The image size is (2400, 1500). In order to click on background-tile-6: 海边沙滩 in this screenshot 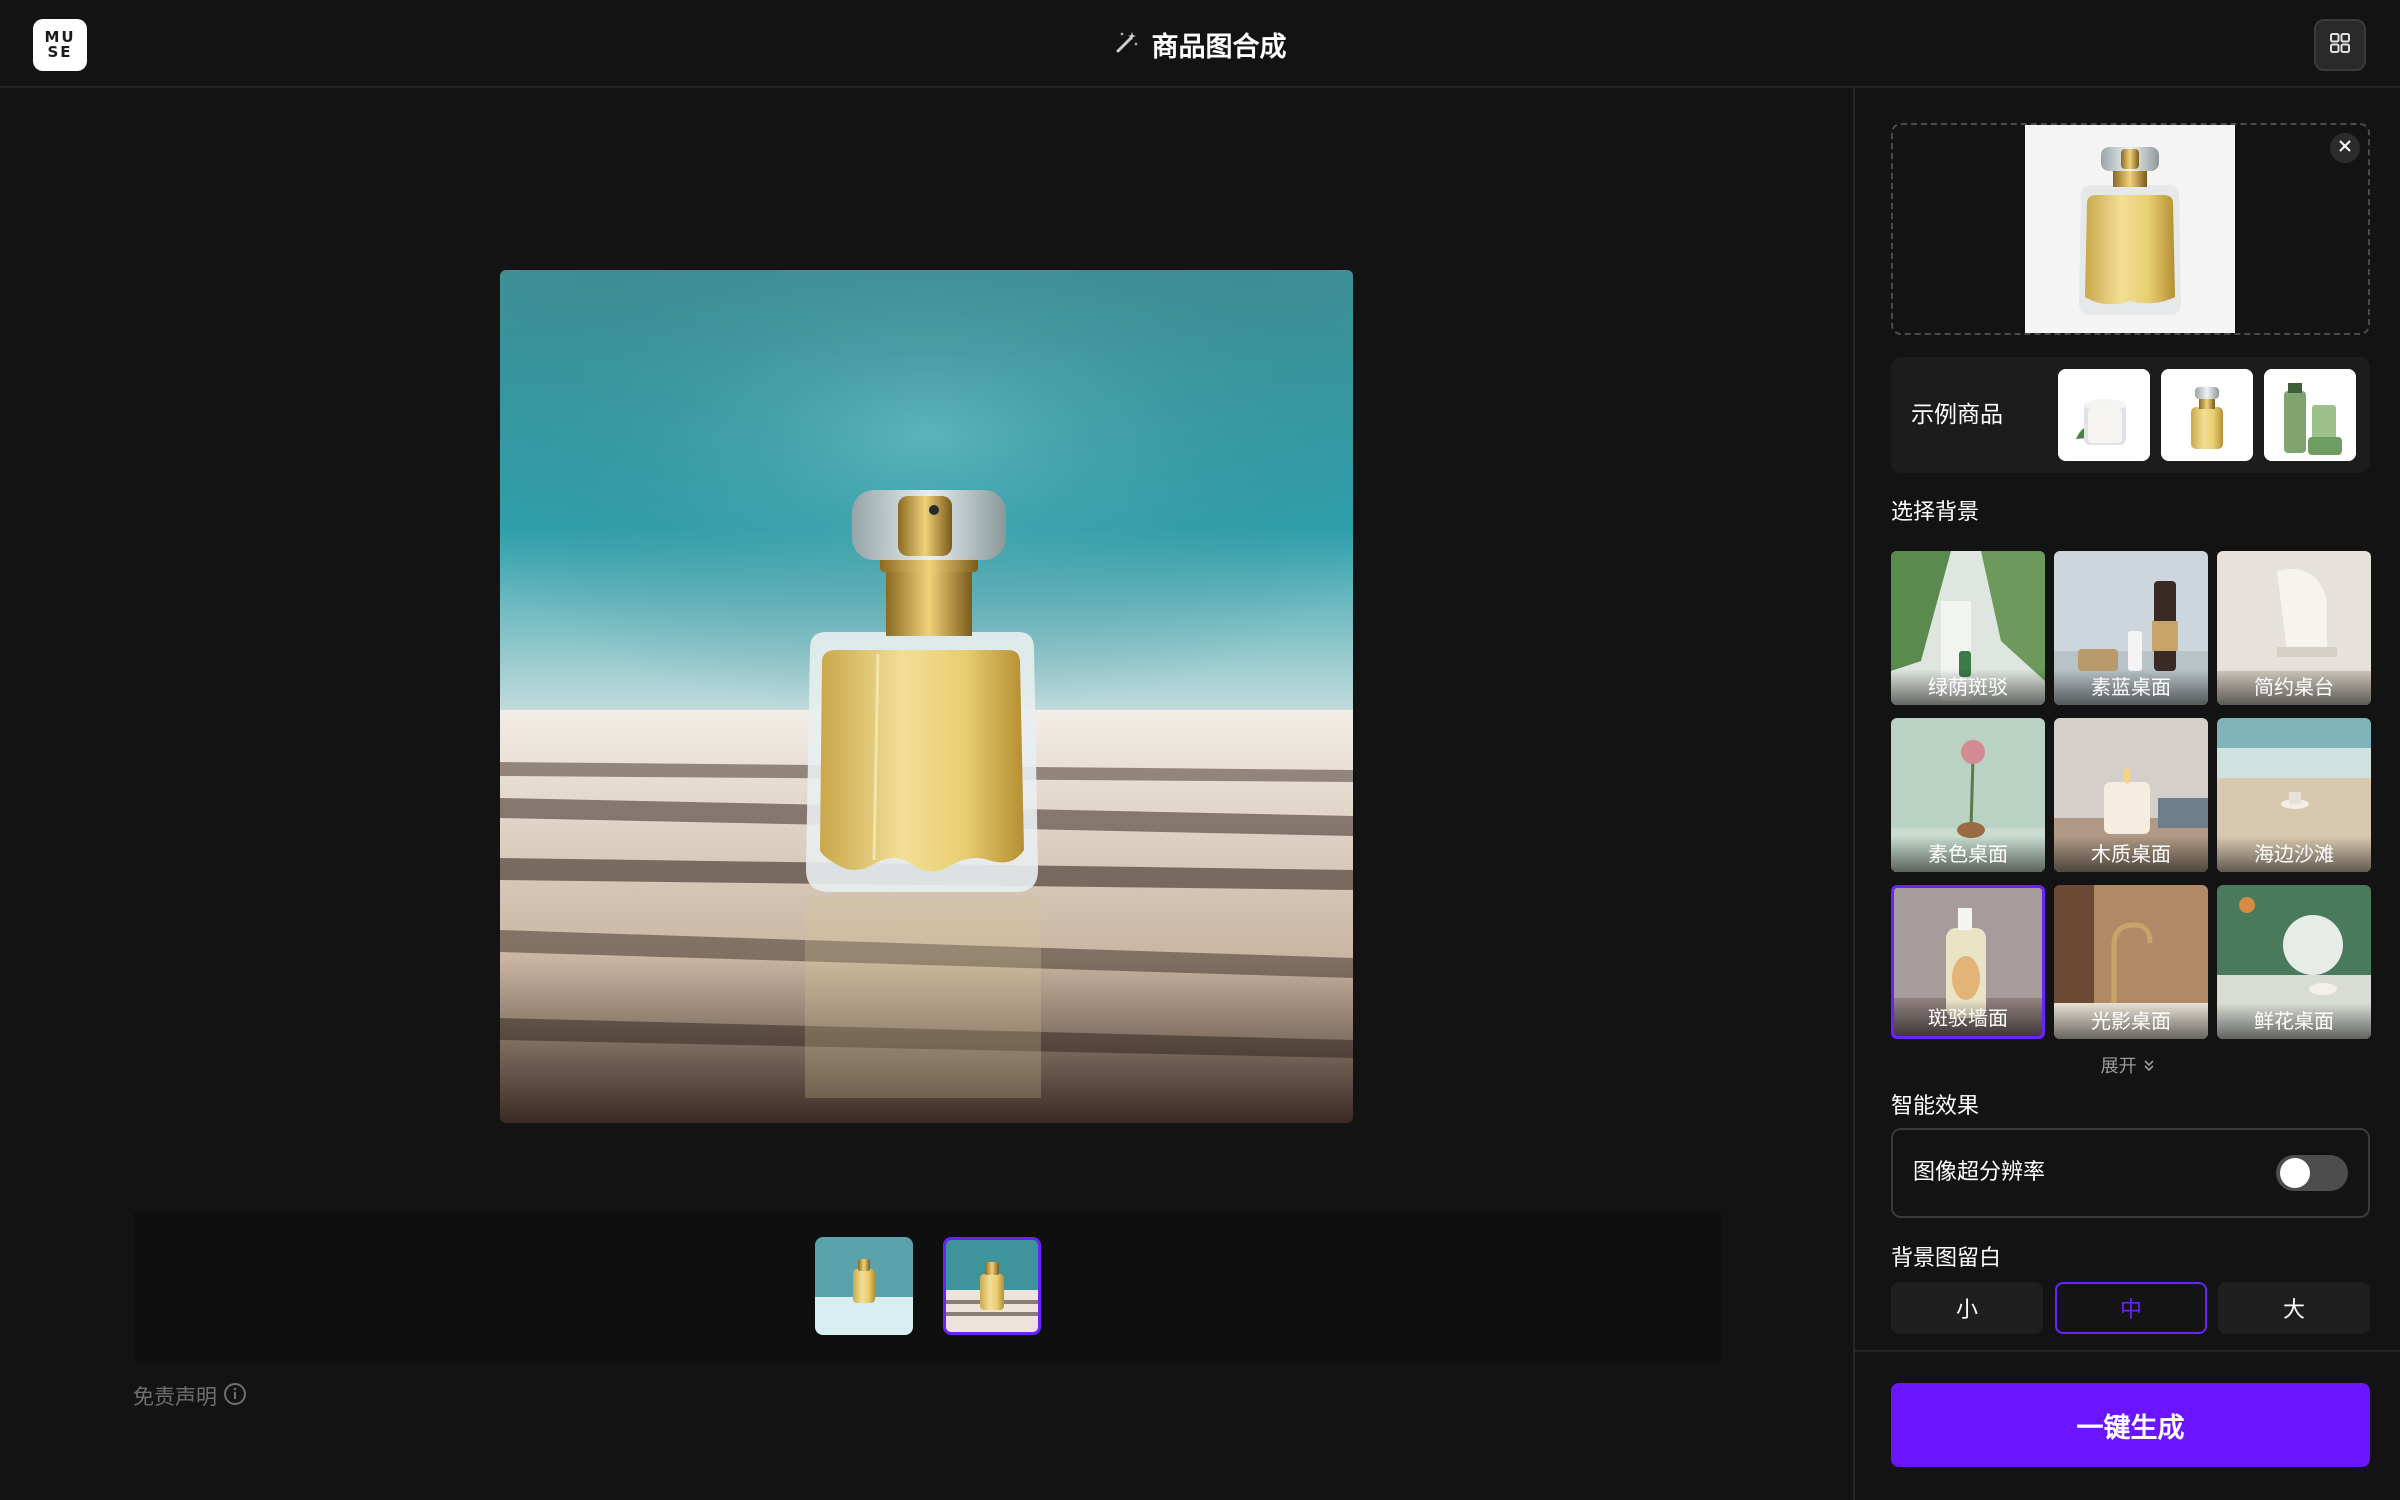, I will do `click(2294, 795)`.